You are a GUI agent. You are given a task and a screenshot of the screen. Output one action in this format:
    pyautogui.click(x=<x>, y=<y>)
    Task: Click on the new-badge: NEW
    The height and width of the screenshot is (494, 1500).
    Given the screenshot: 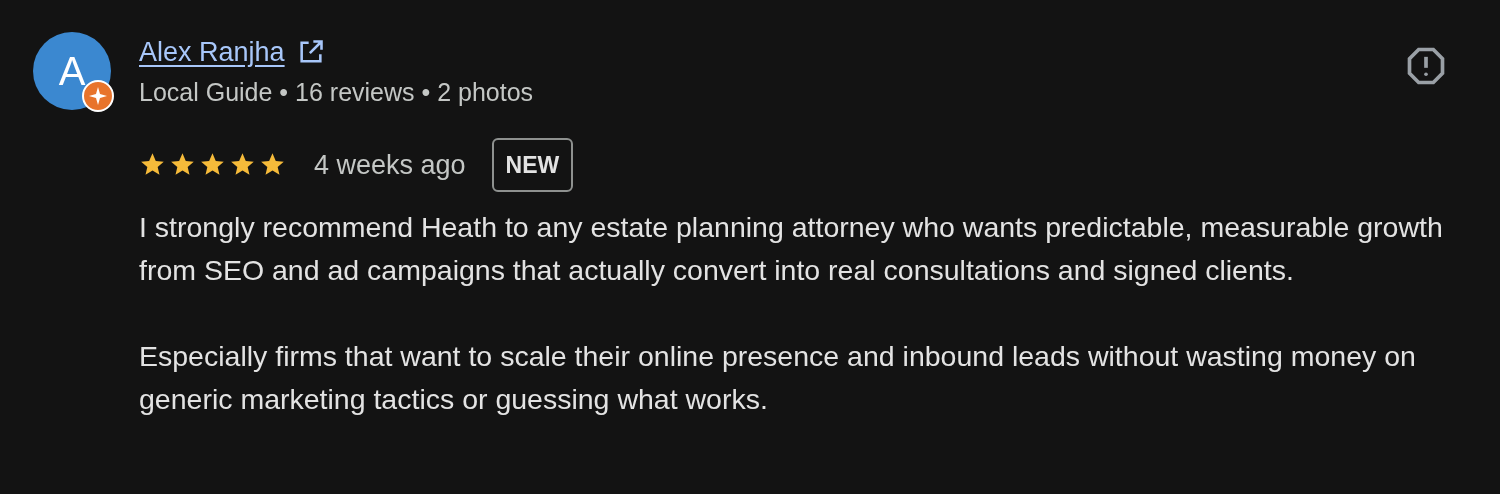 What is the action you would take?
    pyautogui.click(x=532, y=164)
    